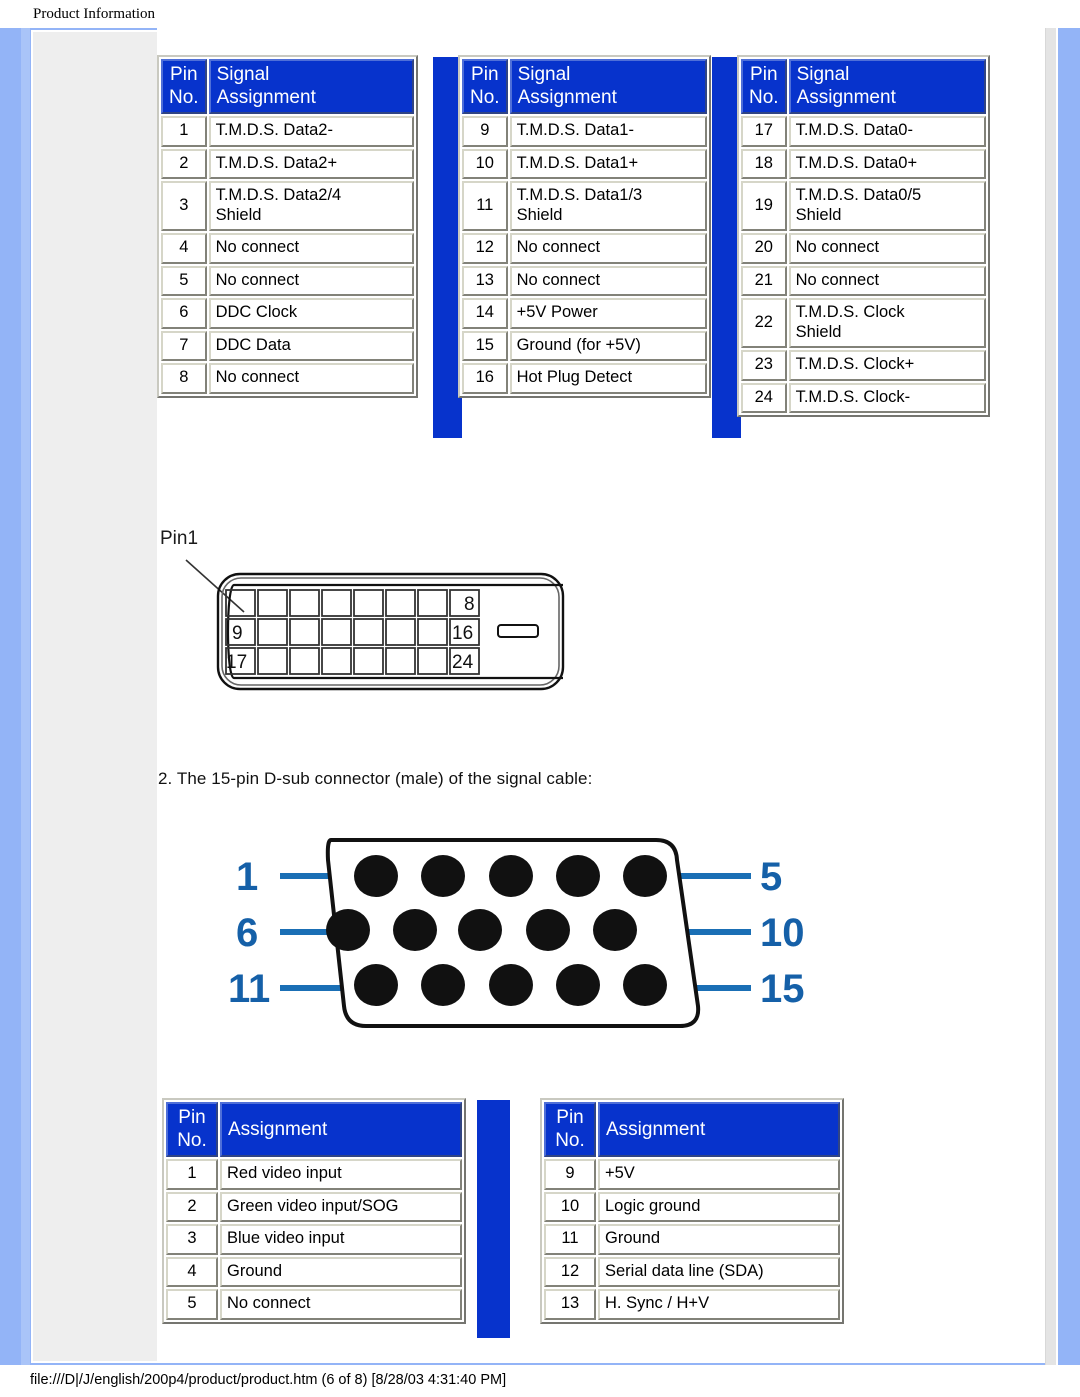 Image resolution: width=1080 pixels, height=1397 pixels. Describe the element at coordinates (764, 164) in the screenshot. I see `cell-pin-no: 18` at that location.